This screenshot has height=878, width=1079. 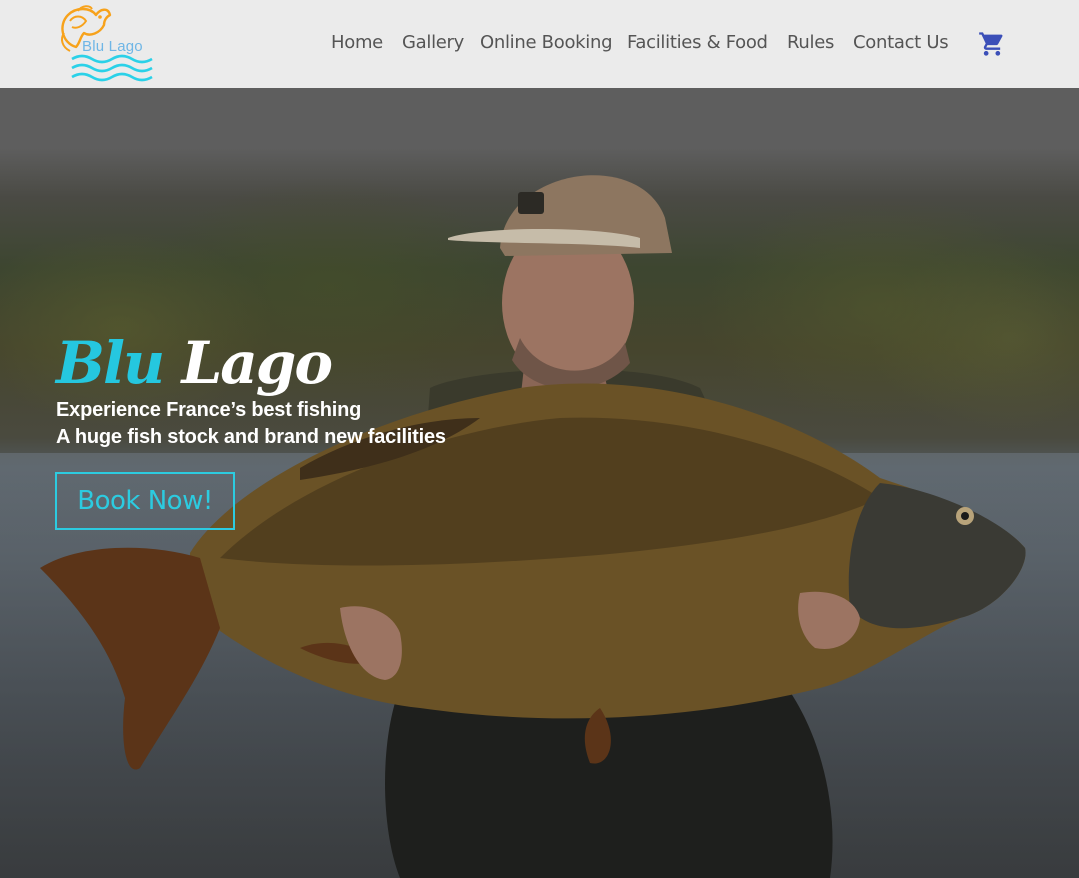 I want to click on shopping-cart-icon, so click(x=992, y=44).